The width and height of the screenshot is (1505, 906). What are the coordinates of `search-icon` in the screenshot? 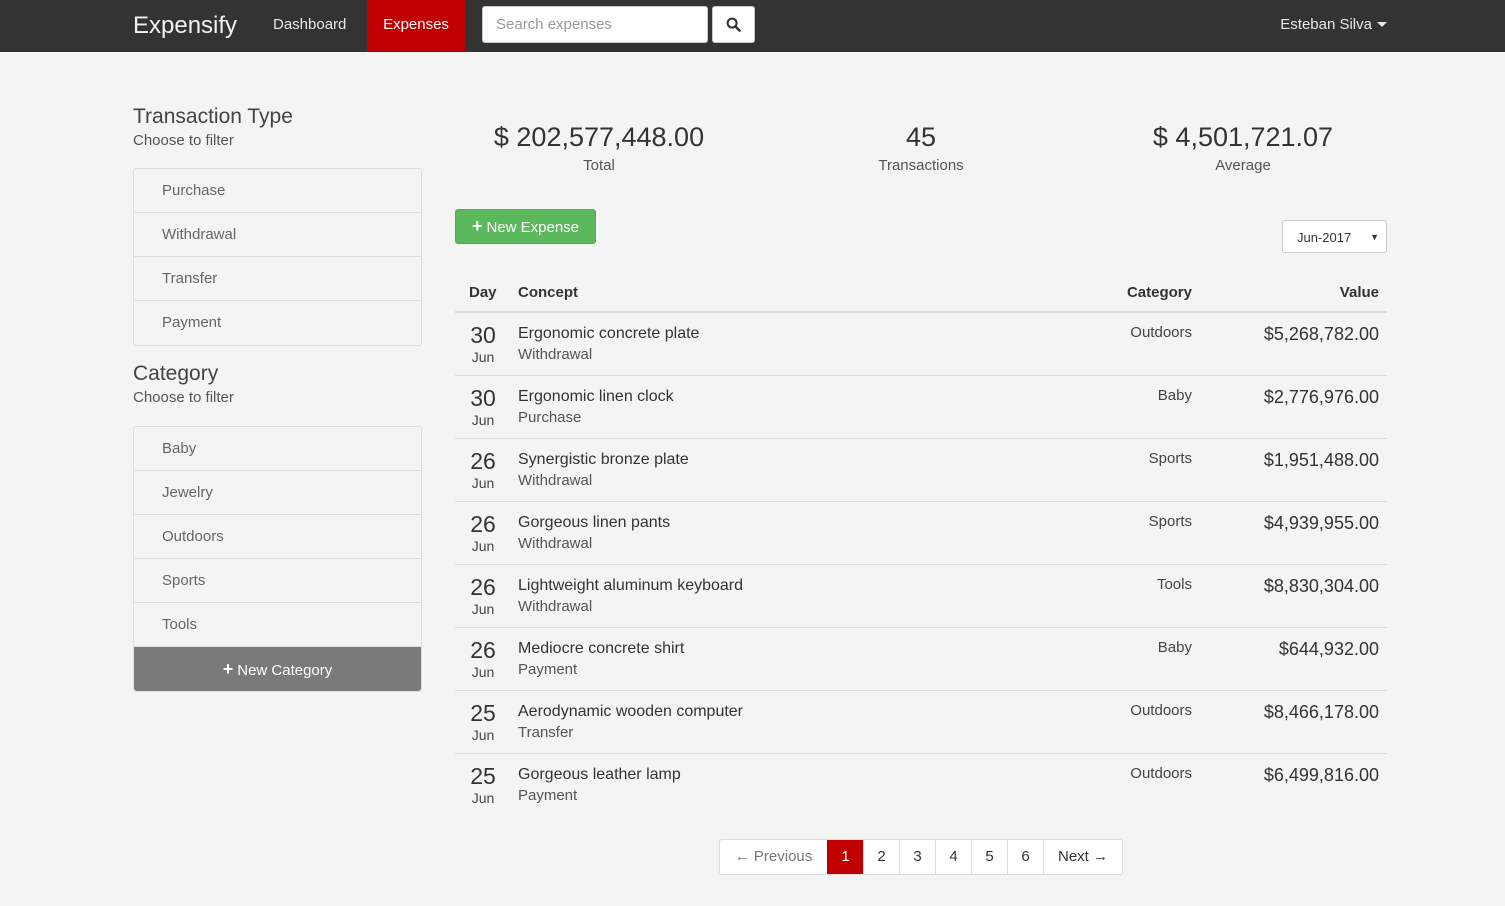 It's located at (733, 24).